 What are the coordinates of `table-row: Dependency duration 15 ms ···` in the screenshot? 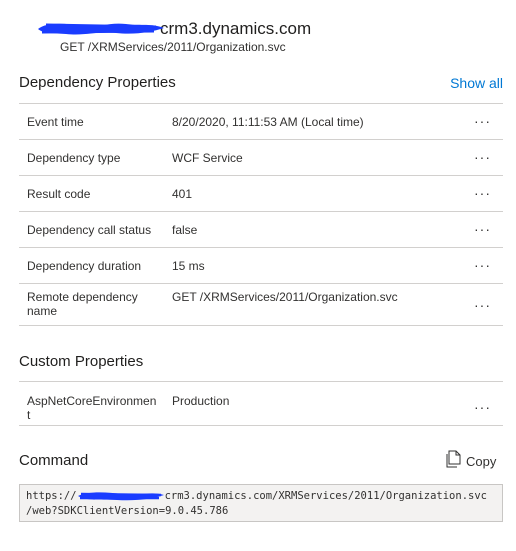 It's located at (261, 266).